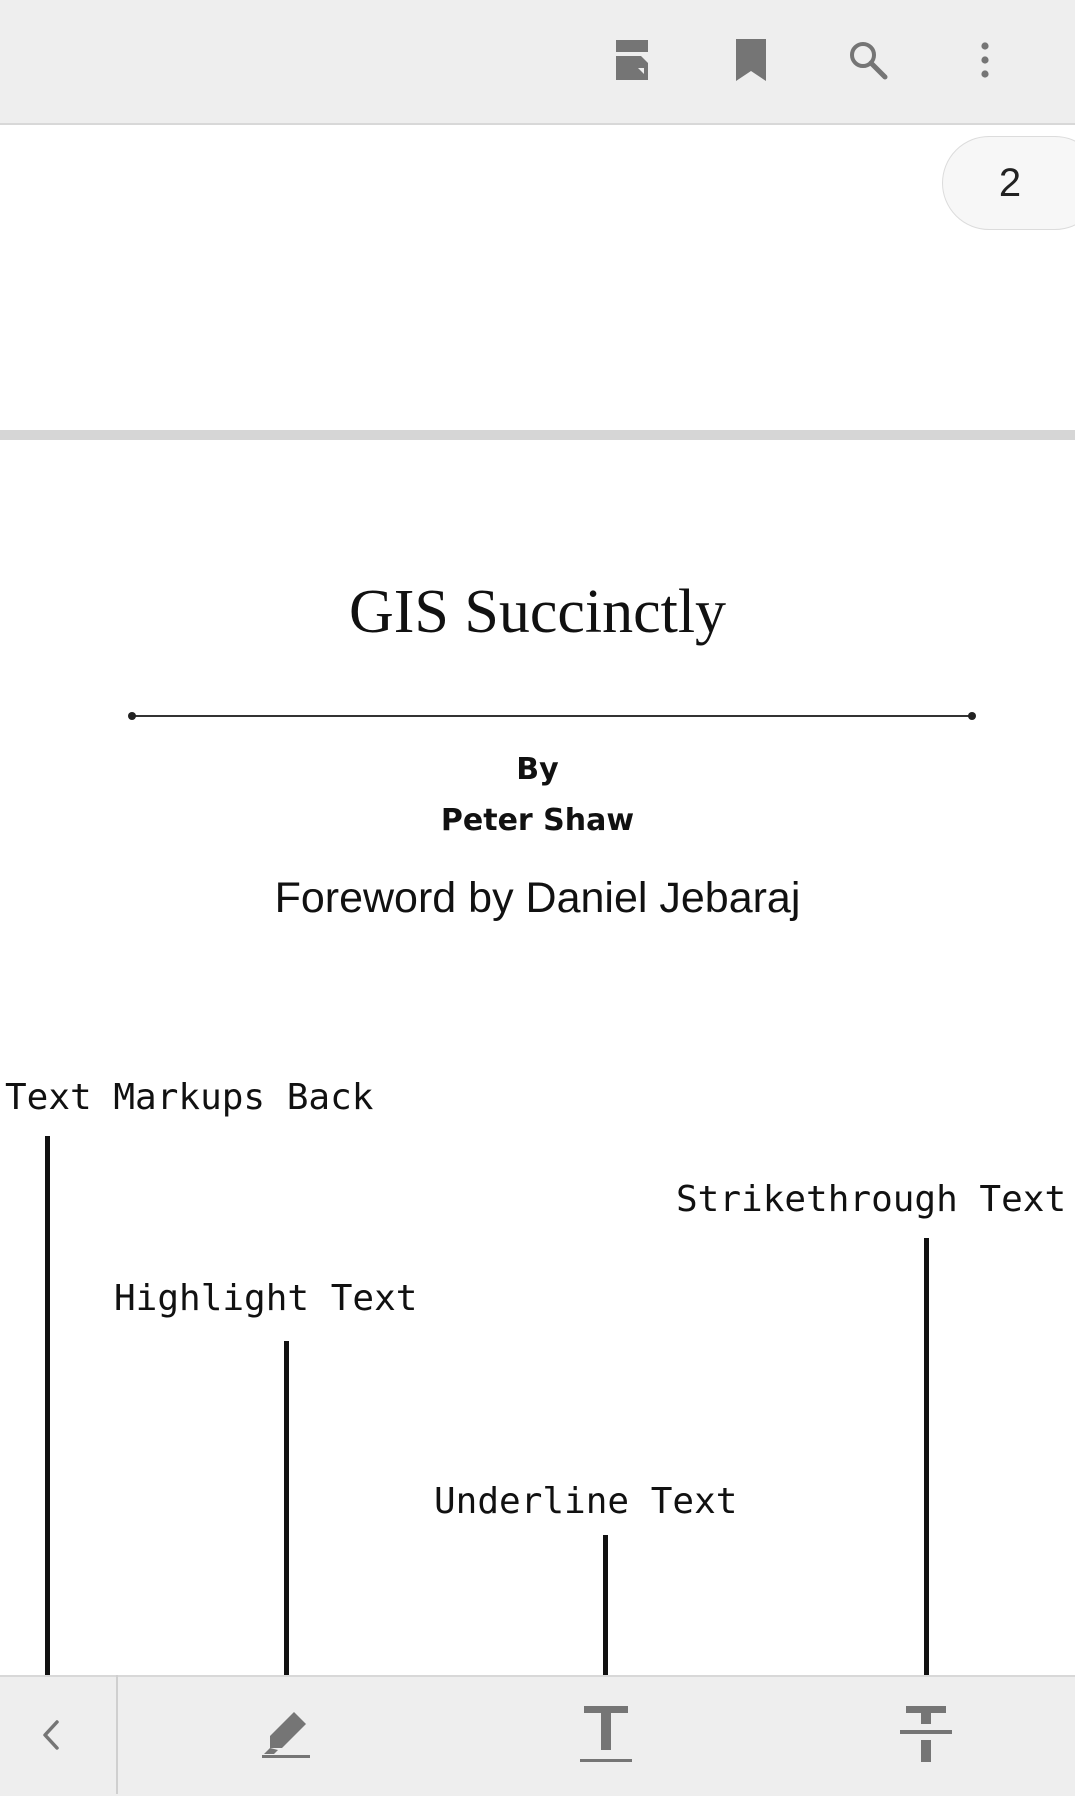 This screenshot has height=1796, width=1075. What do you see at coordinates (189, 1097) in the screenshot?
I see `callout-back-label: Text Markups Back` at bounding box center [189, 1097].